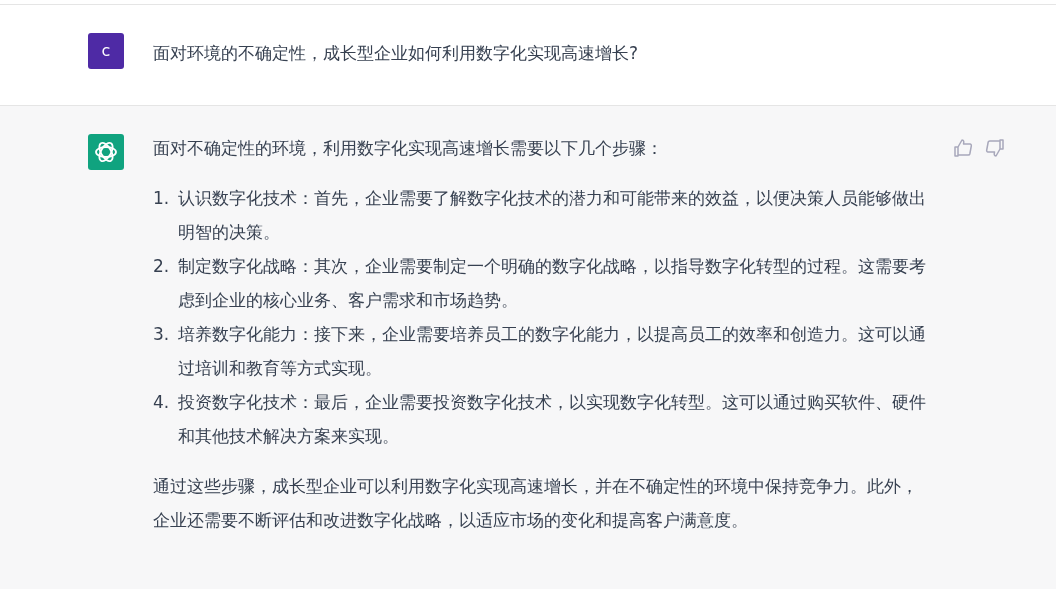 This screenshot has height=589, width=1056. What do you see at coordinates (396, 53) in the screenshot?
I see `user-message: 面对环境的不确定性，成长型企业如何利用数字化实现高速增长?` at bounding box center [396, 53].